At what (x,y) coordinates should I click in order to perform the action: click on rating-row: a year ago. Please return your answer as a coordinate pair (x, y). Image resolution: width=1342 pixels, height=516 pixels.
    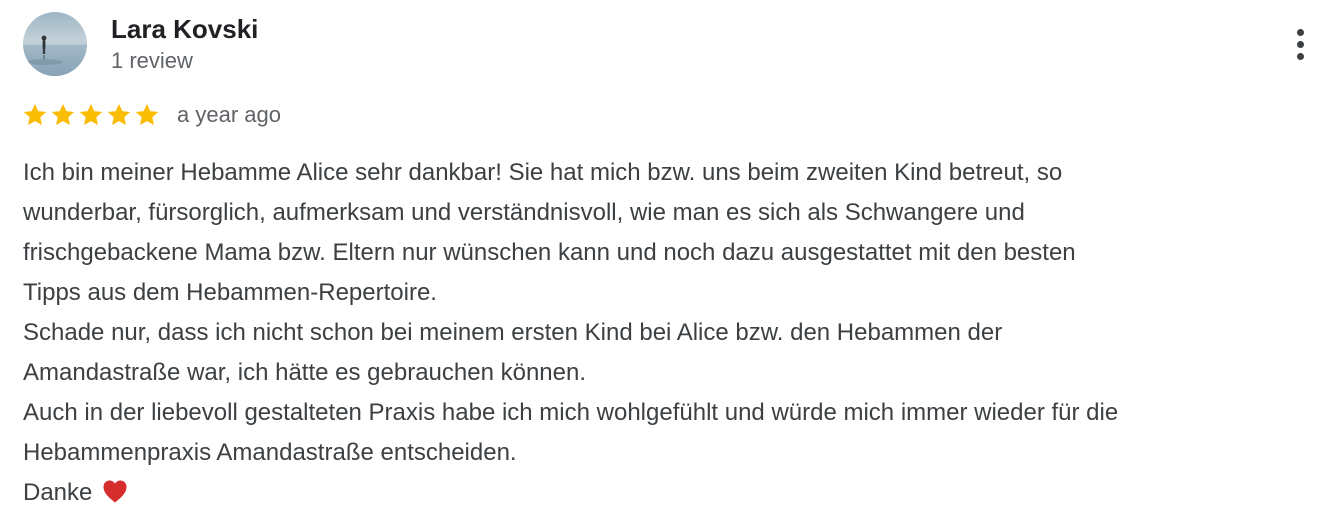
    Looking at the image, I should click on (151, 115).